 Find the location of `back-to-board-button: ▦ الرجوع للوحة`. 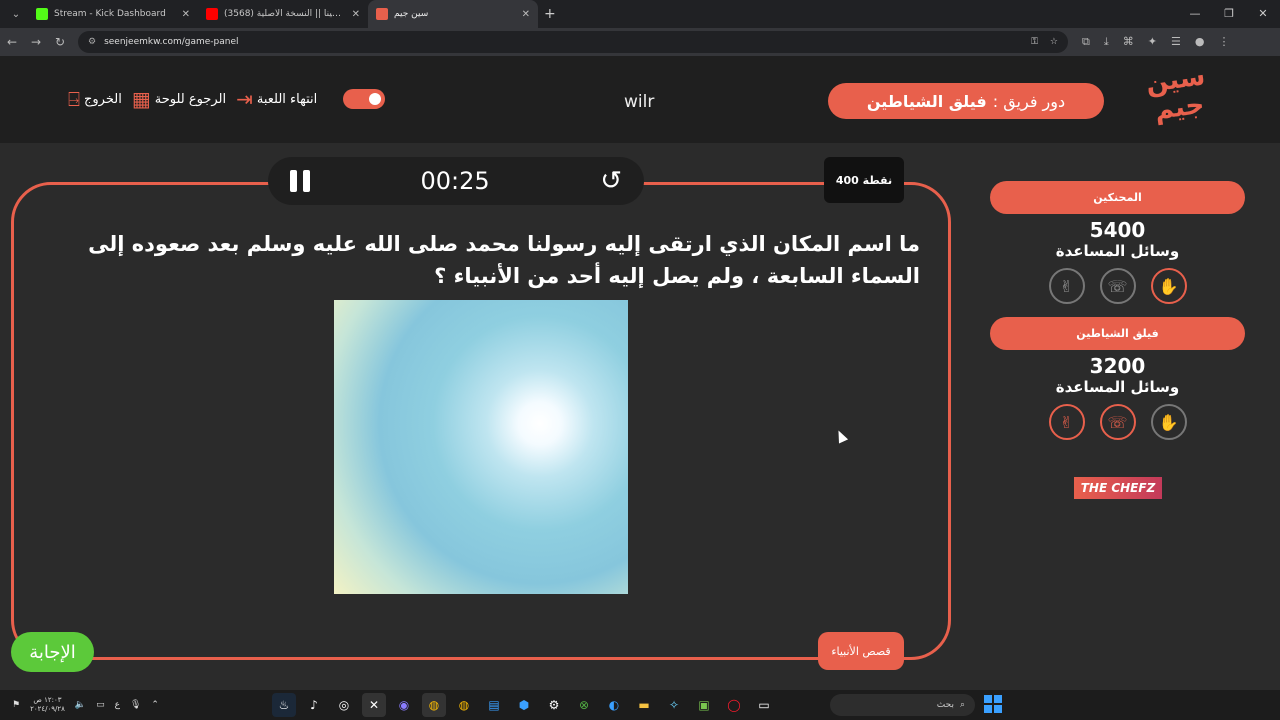

back-to-board-button: ▦ الرجوع للوحة is located at coordinates (179, 99).